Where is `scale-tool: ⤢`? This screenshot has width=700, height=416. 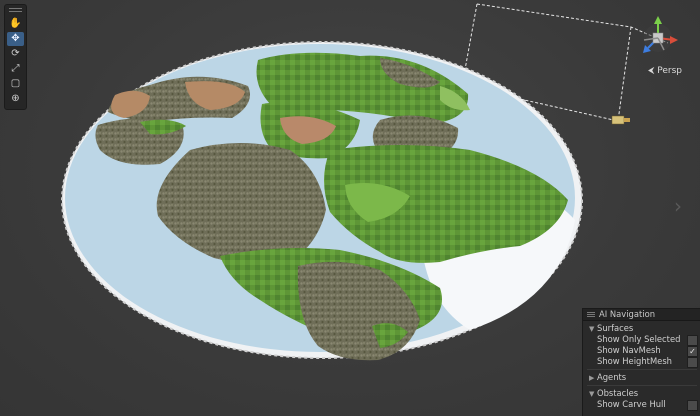 scale-tool: ⤢ is located at coordinates (15, 69).